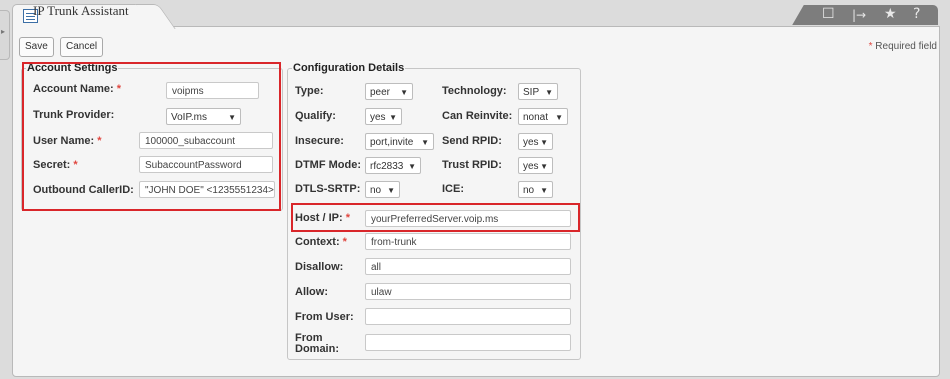  What do you see at coordinates (535, 165) in the screenshot?
I see `trust-rpid-select: yes ▼` at bounding box center [535, 165].